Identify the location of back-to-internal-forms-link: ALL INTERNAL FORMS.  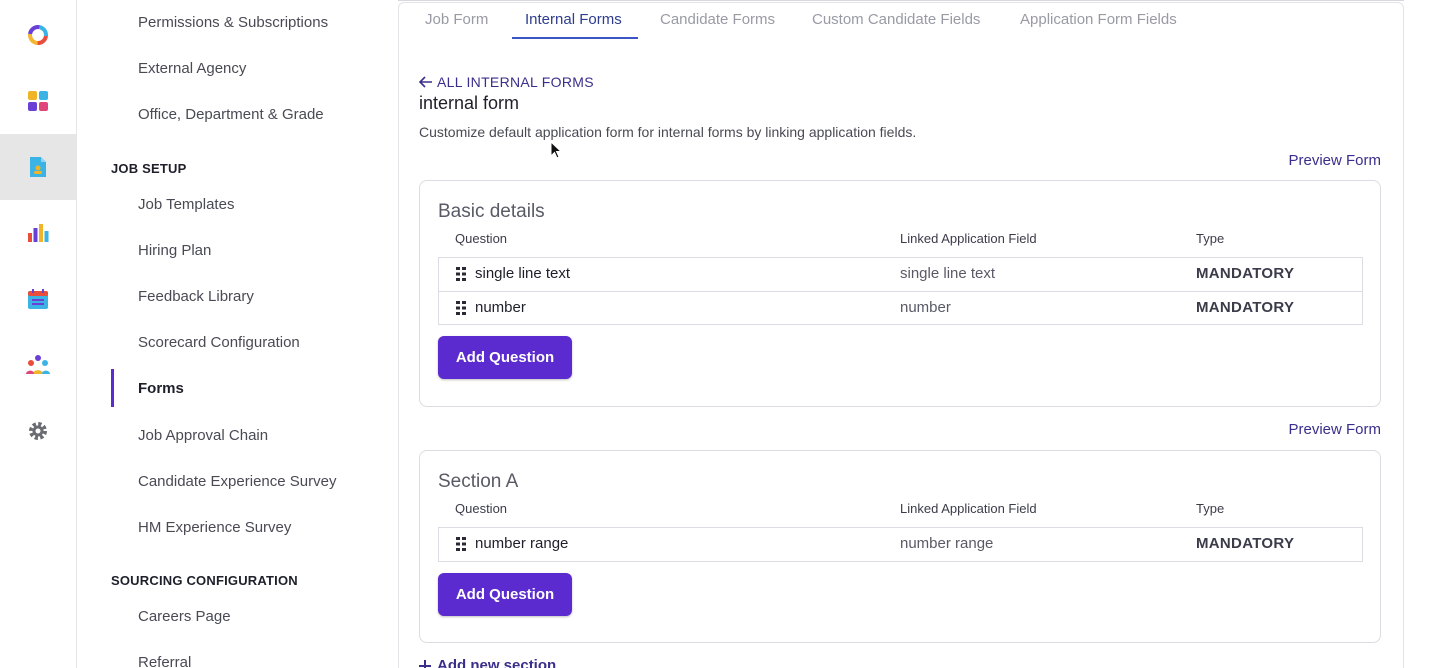
(506, 82).